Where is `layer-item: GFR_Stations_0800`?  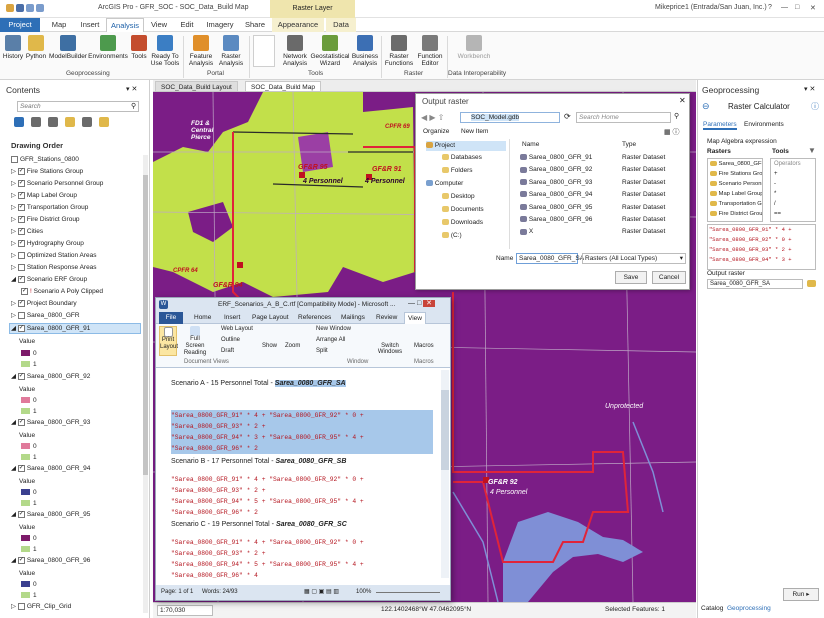
layer-item: GFR_Stations_0800 is located at coordinates (45, 160).